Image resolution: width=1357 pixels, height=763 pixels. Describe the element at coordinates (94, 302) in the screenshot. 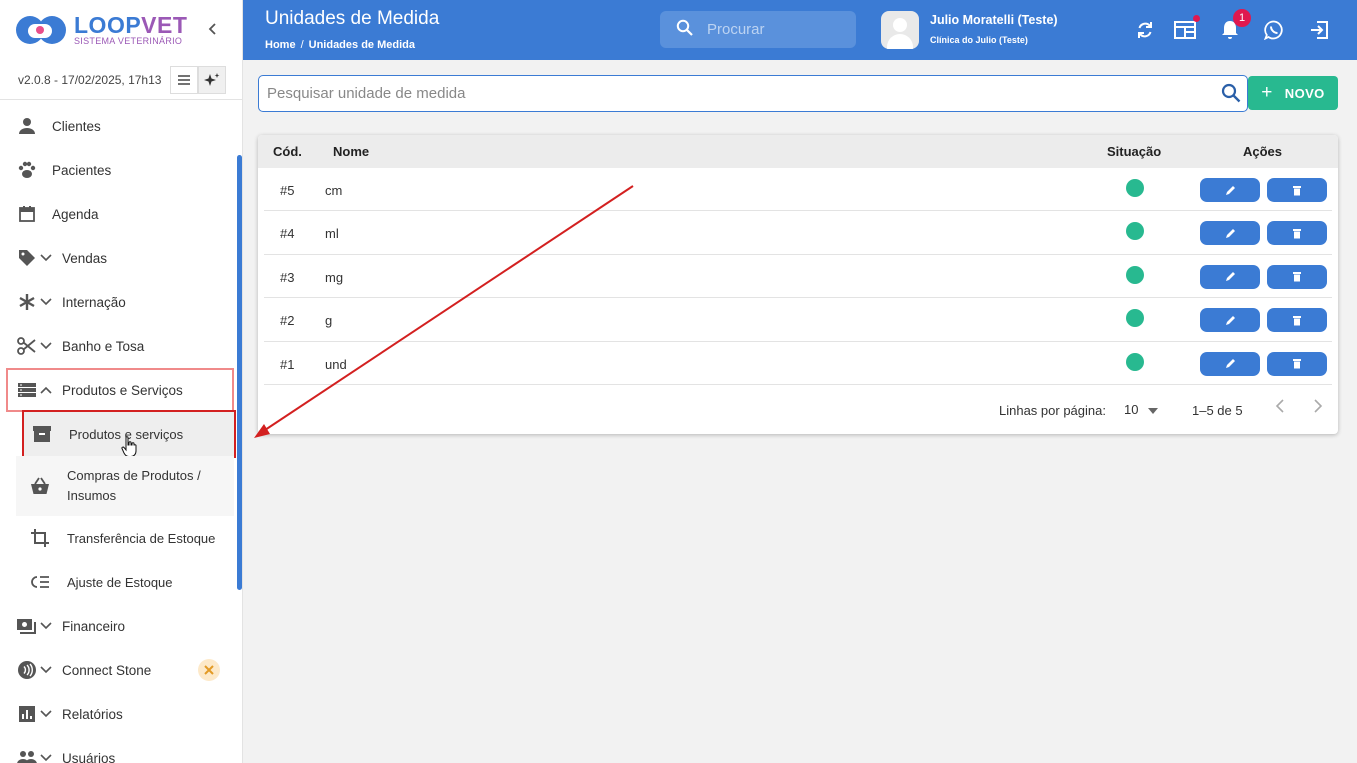

I see `sidebar-item-label: Internação` at that location.